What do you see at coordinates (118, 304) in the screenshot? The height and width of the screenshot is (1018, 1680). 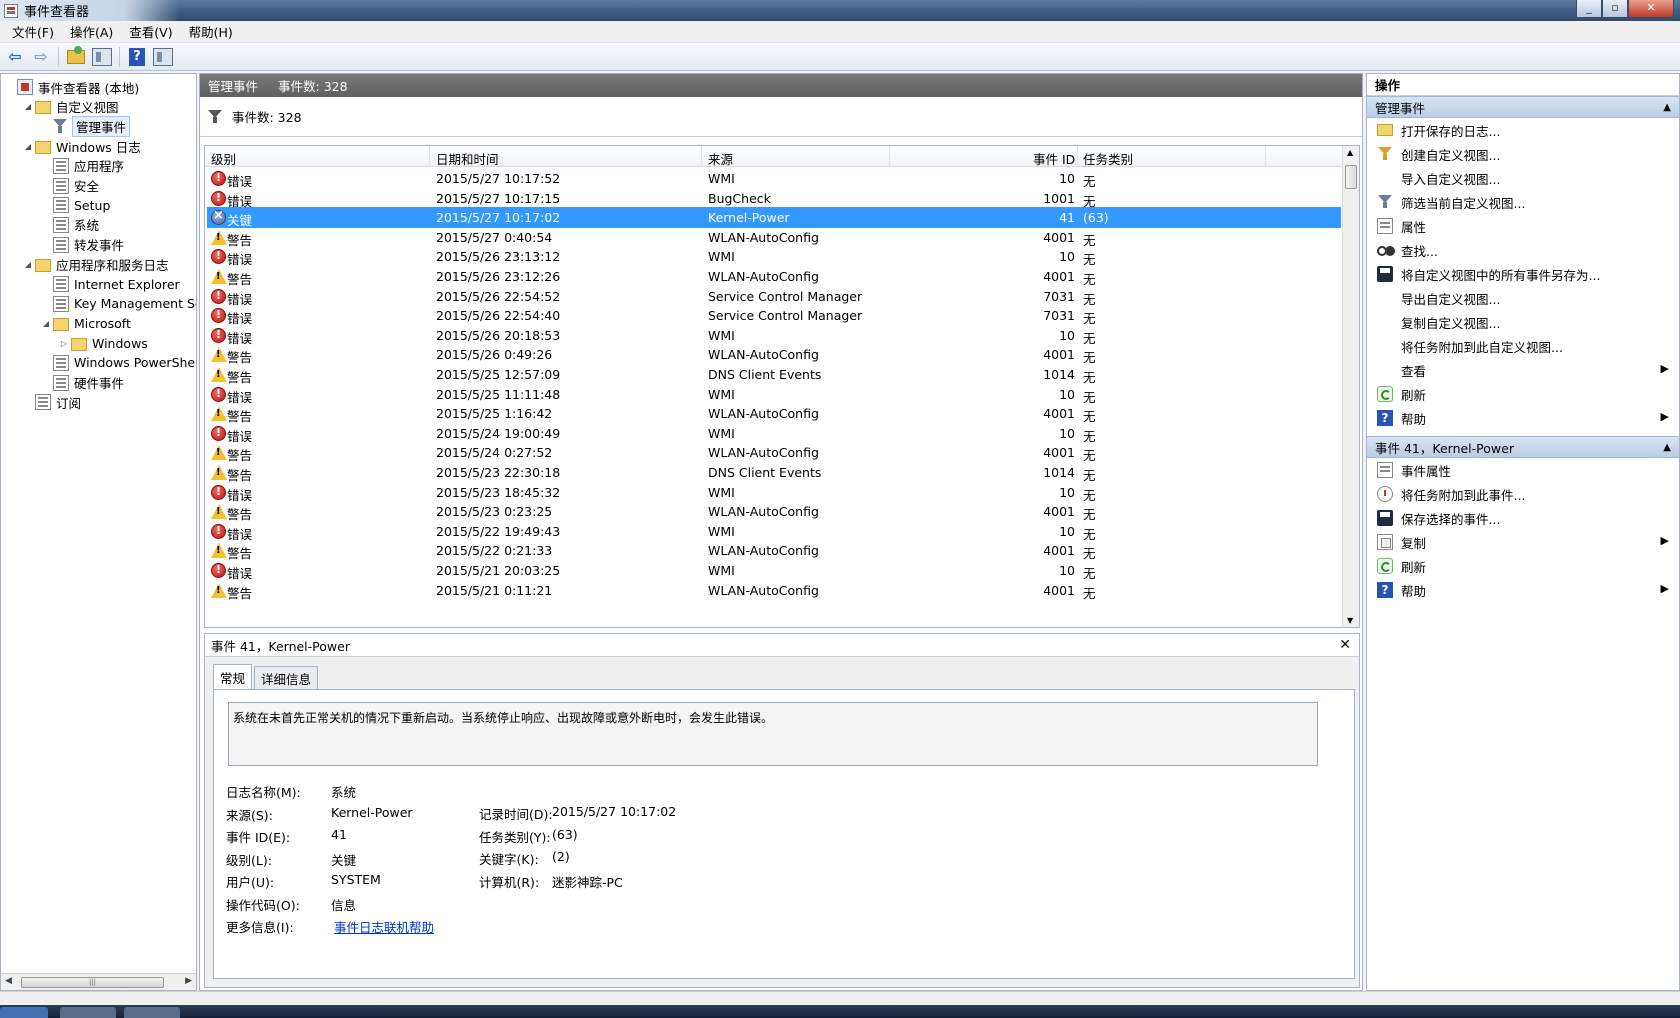 I see `tree-item: Key Management Serv` at bounding box center [118, 304].